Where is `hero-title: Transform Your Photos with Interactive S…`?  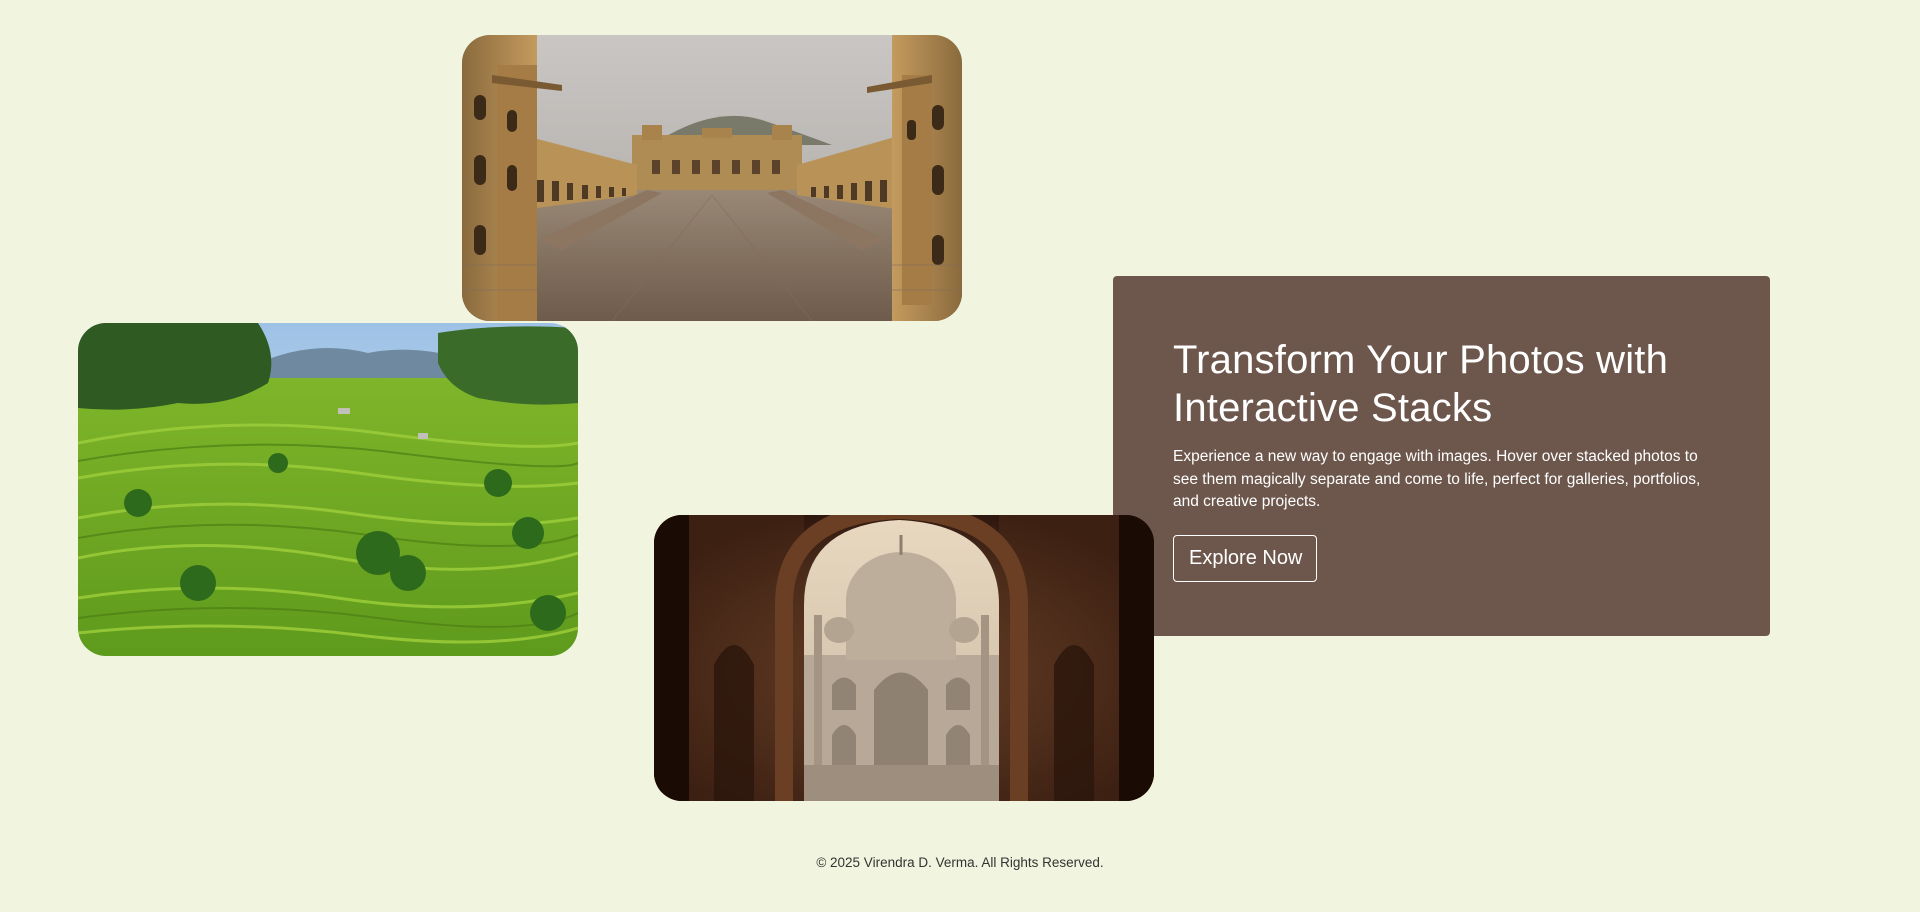
hero-title: Transform Your Photos with Interactive S… is located at coordinates (1441, 384).